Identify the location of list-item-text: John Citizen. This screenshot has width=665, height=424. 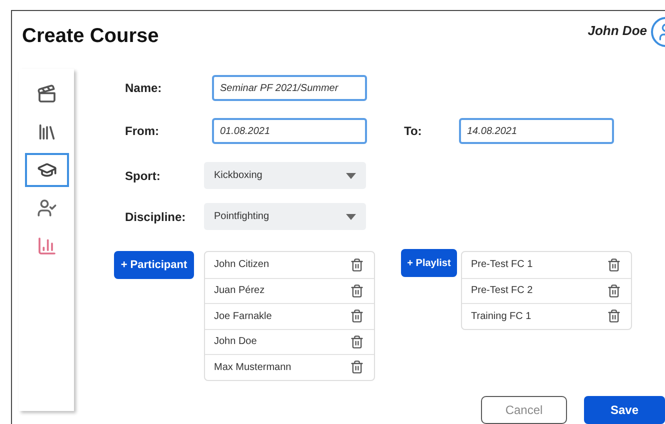
(242, 265).